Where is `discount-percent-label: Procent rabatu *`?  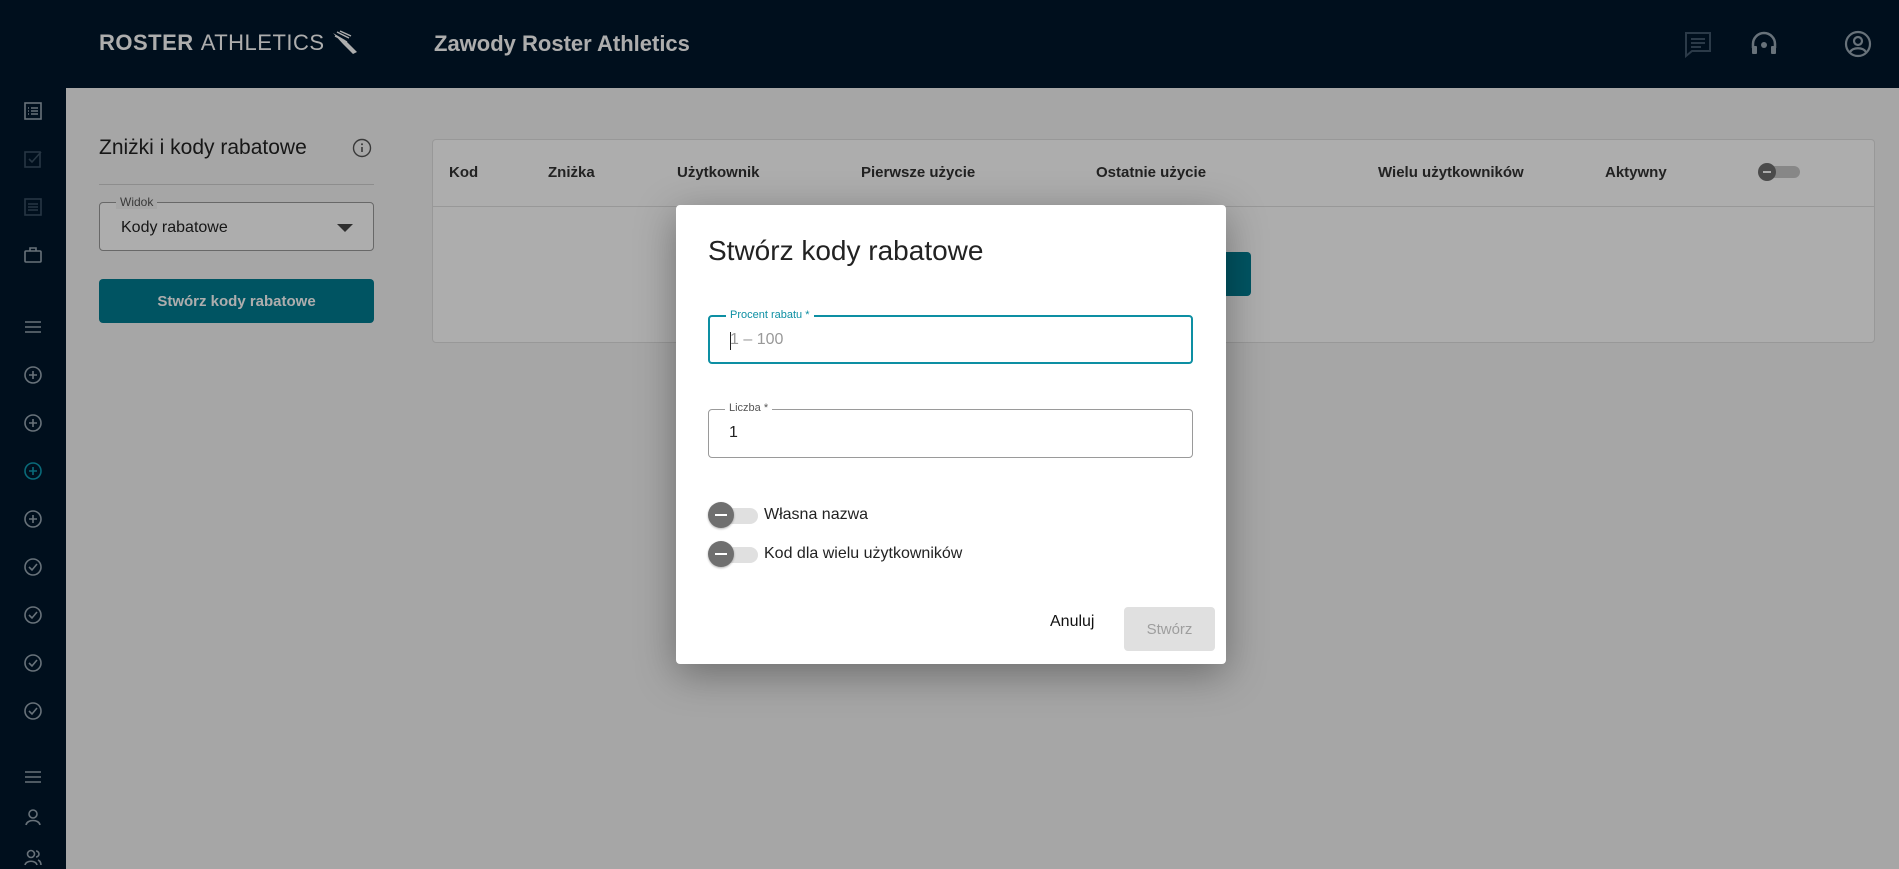
discount-percent-label: Procent rabatu * is located at coordinates (770, 315).